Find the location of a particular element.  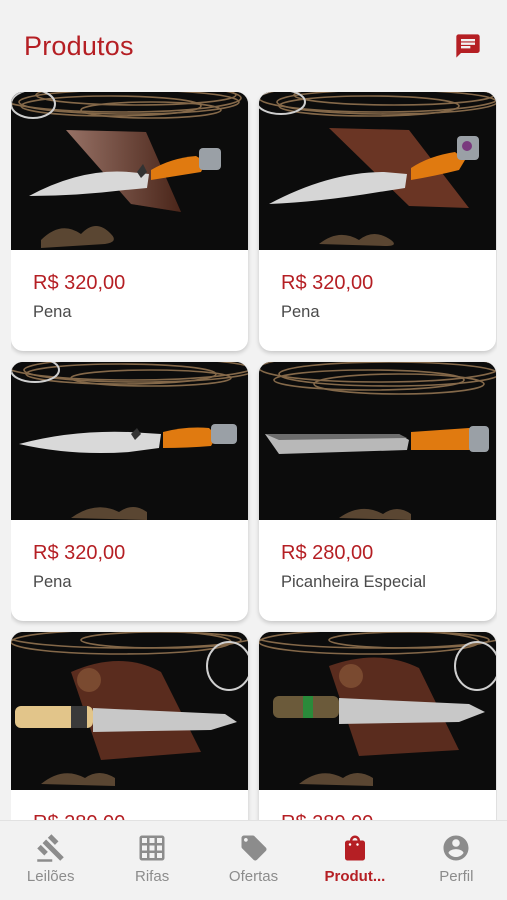

gavel-icon is located at coordinates (50, 848).